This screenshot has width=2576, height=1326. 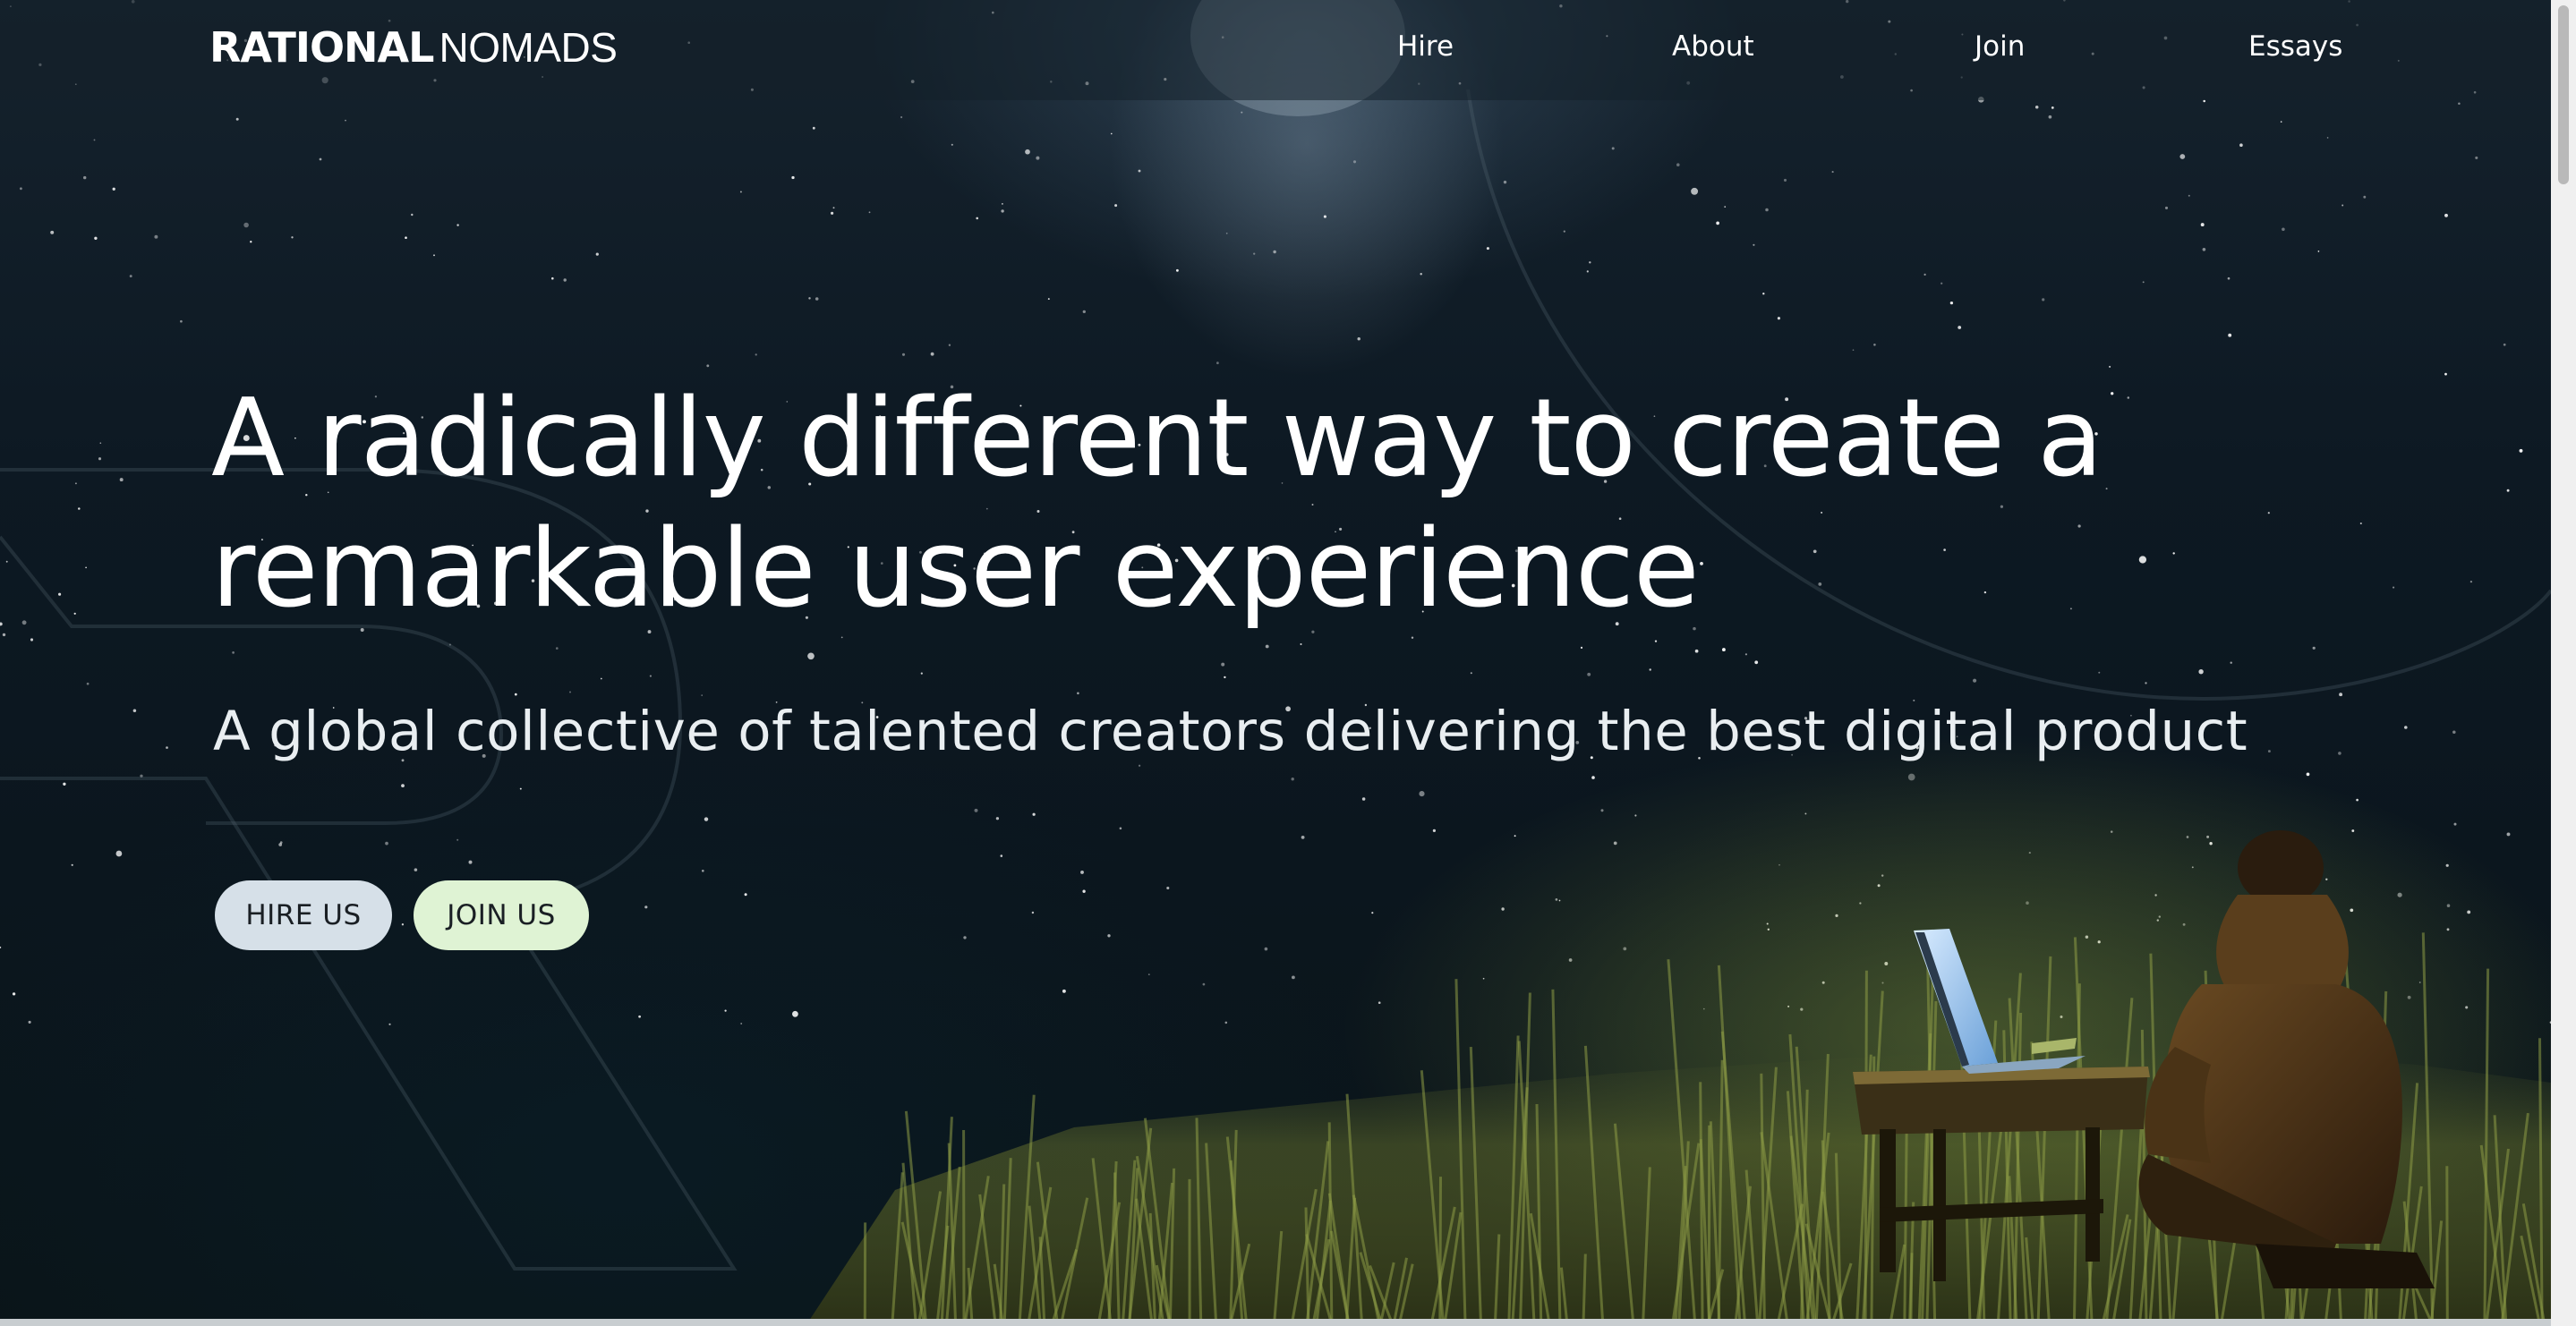 I want to click on nav-link-essays: Essays, so click(x=2295, y=46).